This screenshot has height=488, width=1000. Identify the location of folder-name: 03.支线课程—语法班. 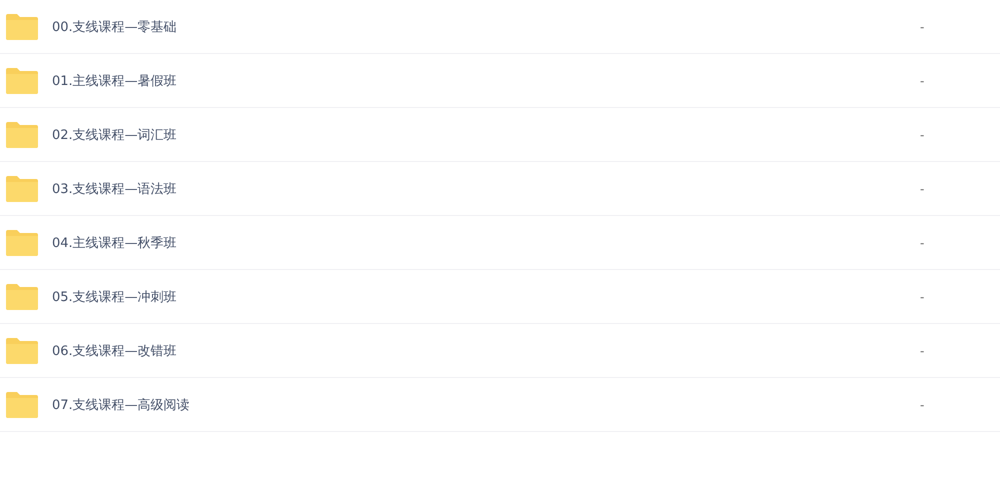
(477, 189).